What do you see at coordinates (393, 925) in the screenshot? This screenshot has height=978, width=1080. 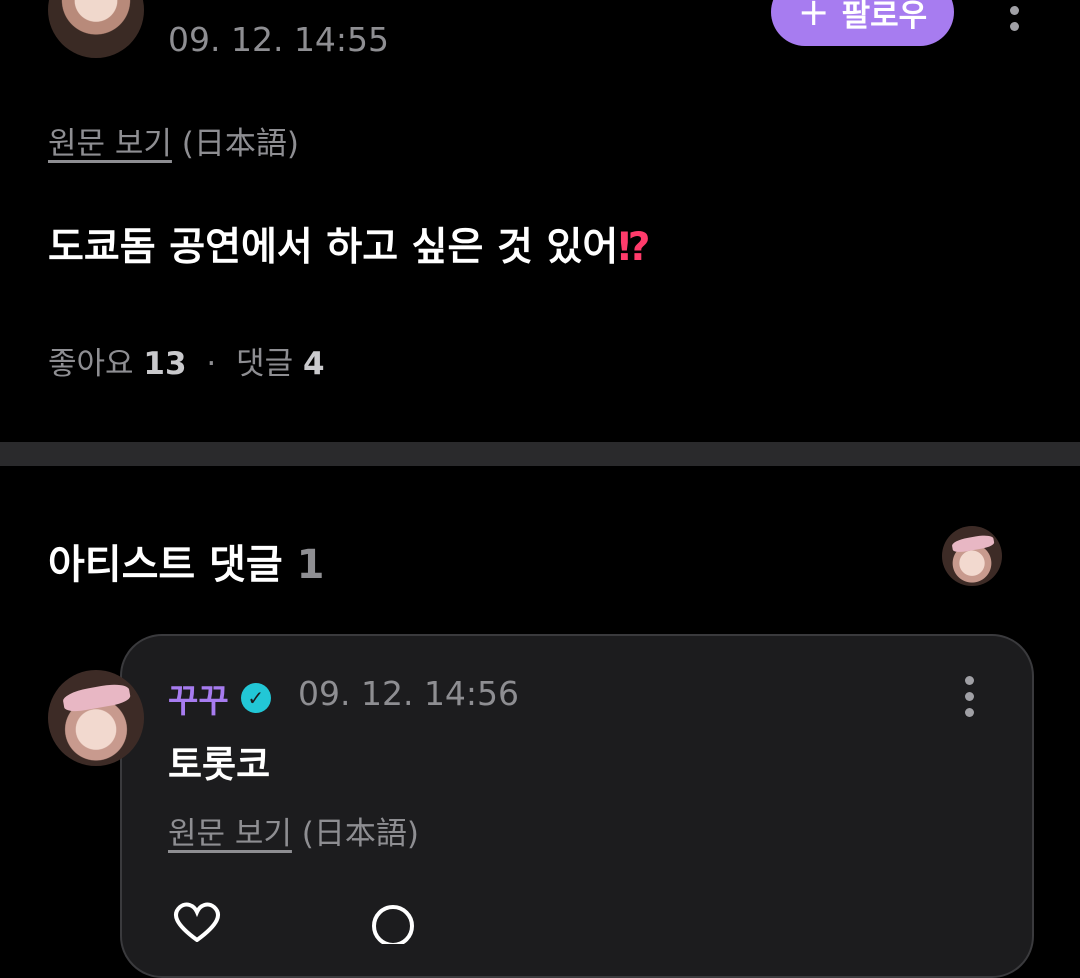 I see `reply-icon` at bounding box center [393, 925].